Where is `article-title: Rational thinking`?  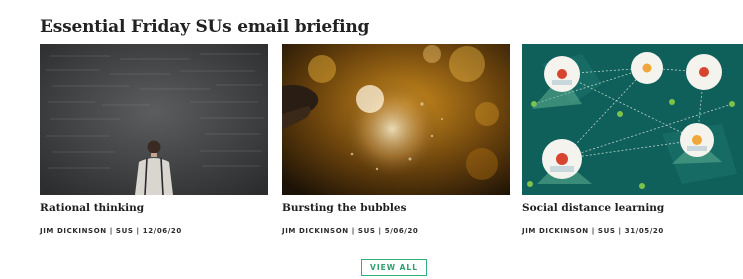 article-title: Rational thinking is located at coordinates (154, 208).